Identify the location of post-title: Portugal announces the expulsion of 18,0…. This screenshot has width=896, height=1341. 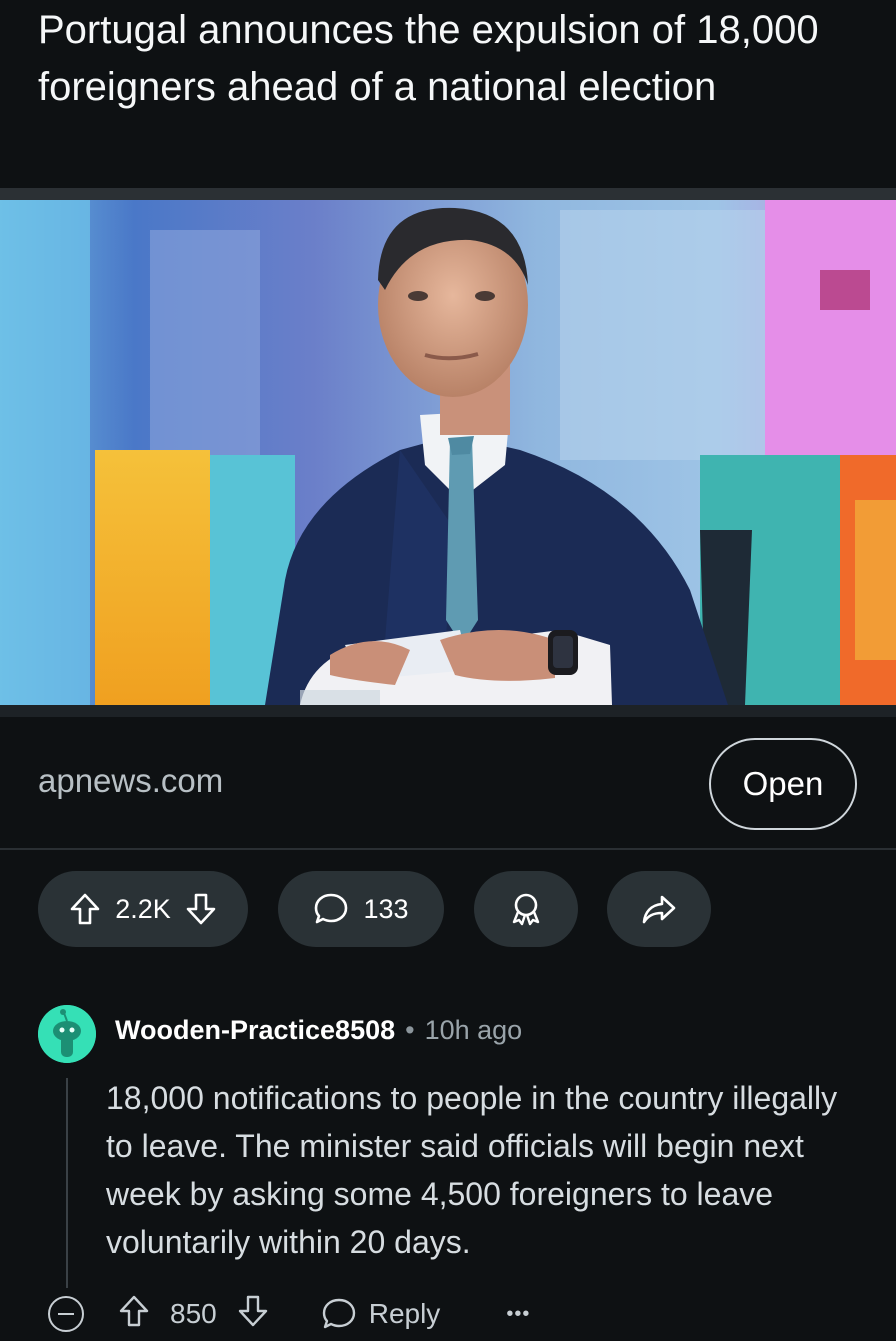
(448, 59).